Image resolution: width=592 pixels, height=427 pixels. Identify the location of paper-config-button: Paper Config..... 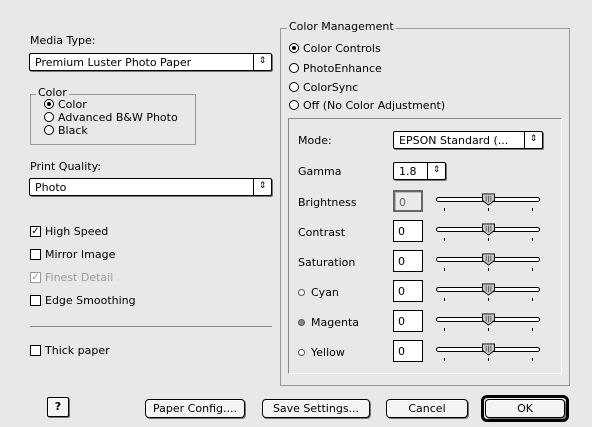
(195, 408).